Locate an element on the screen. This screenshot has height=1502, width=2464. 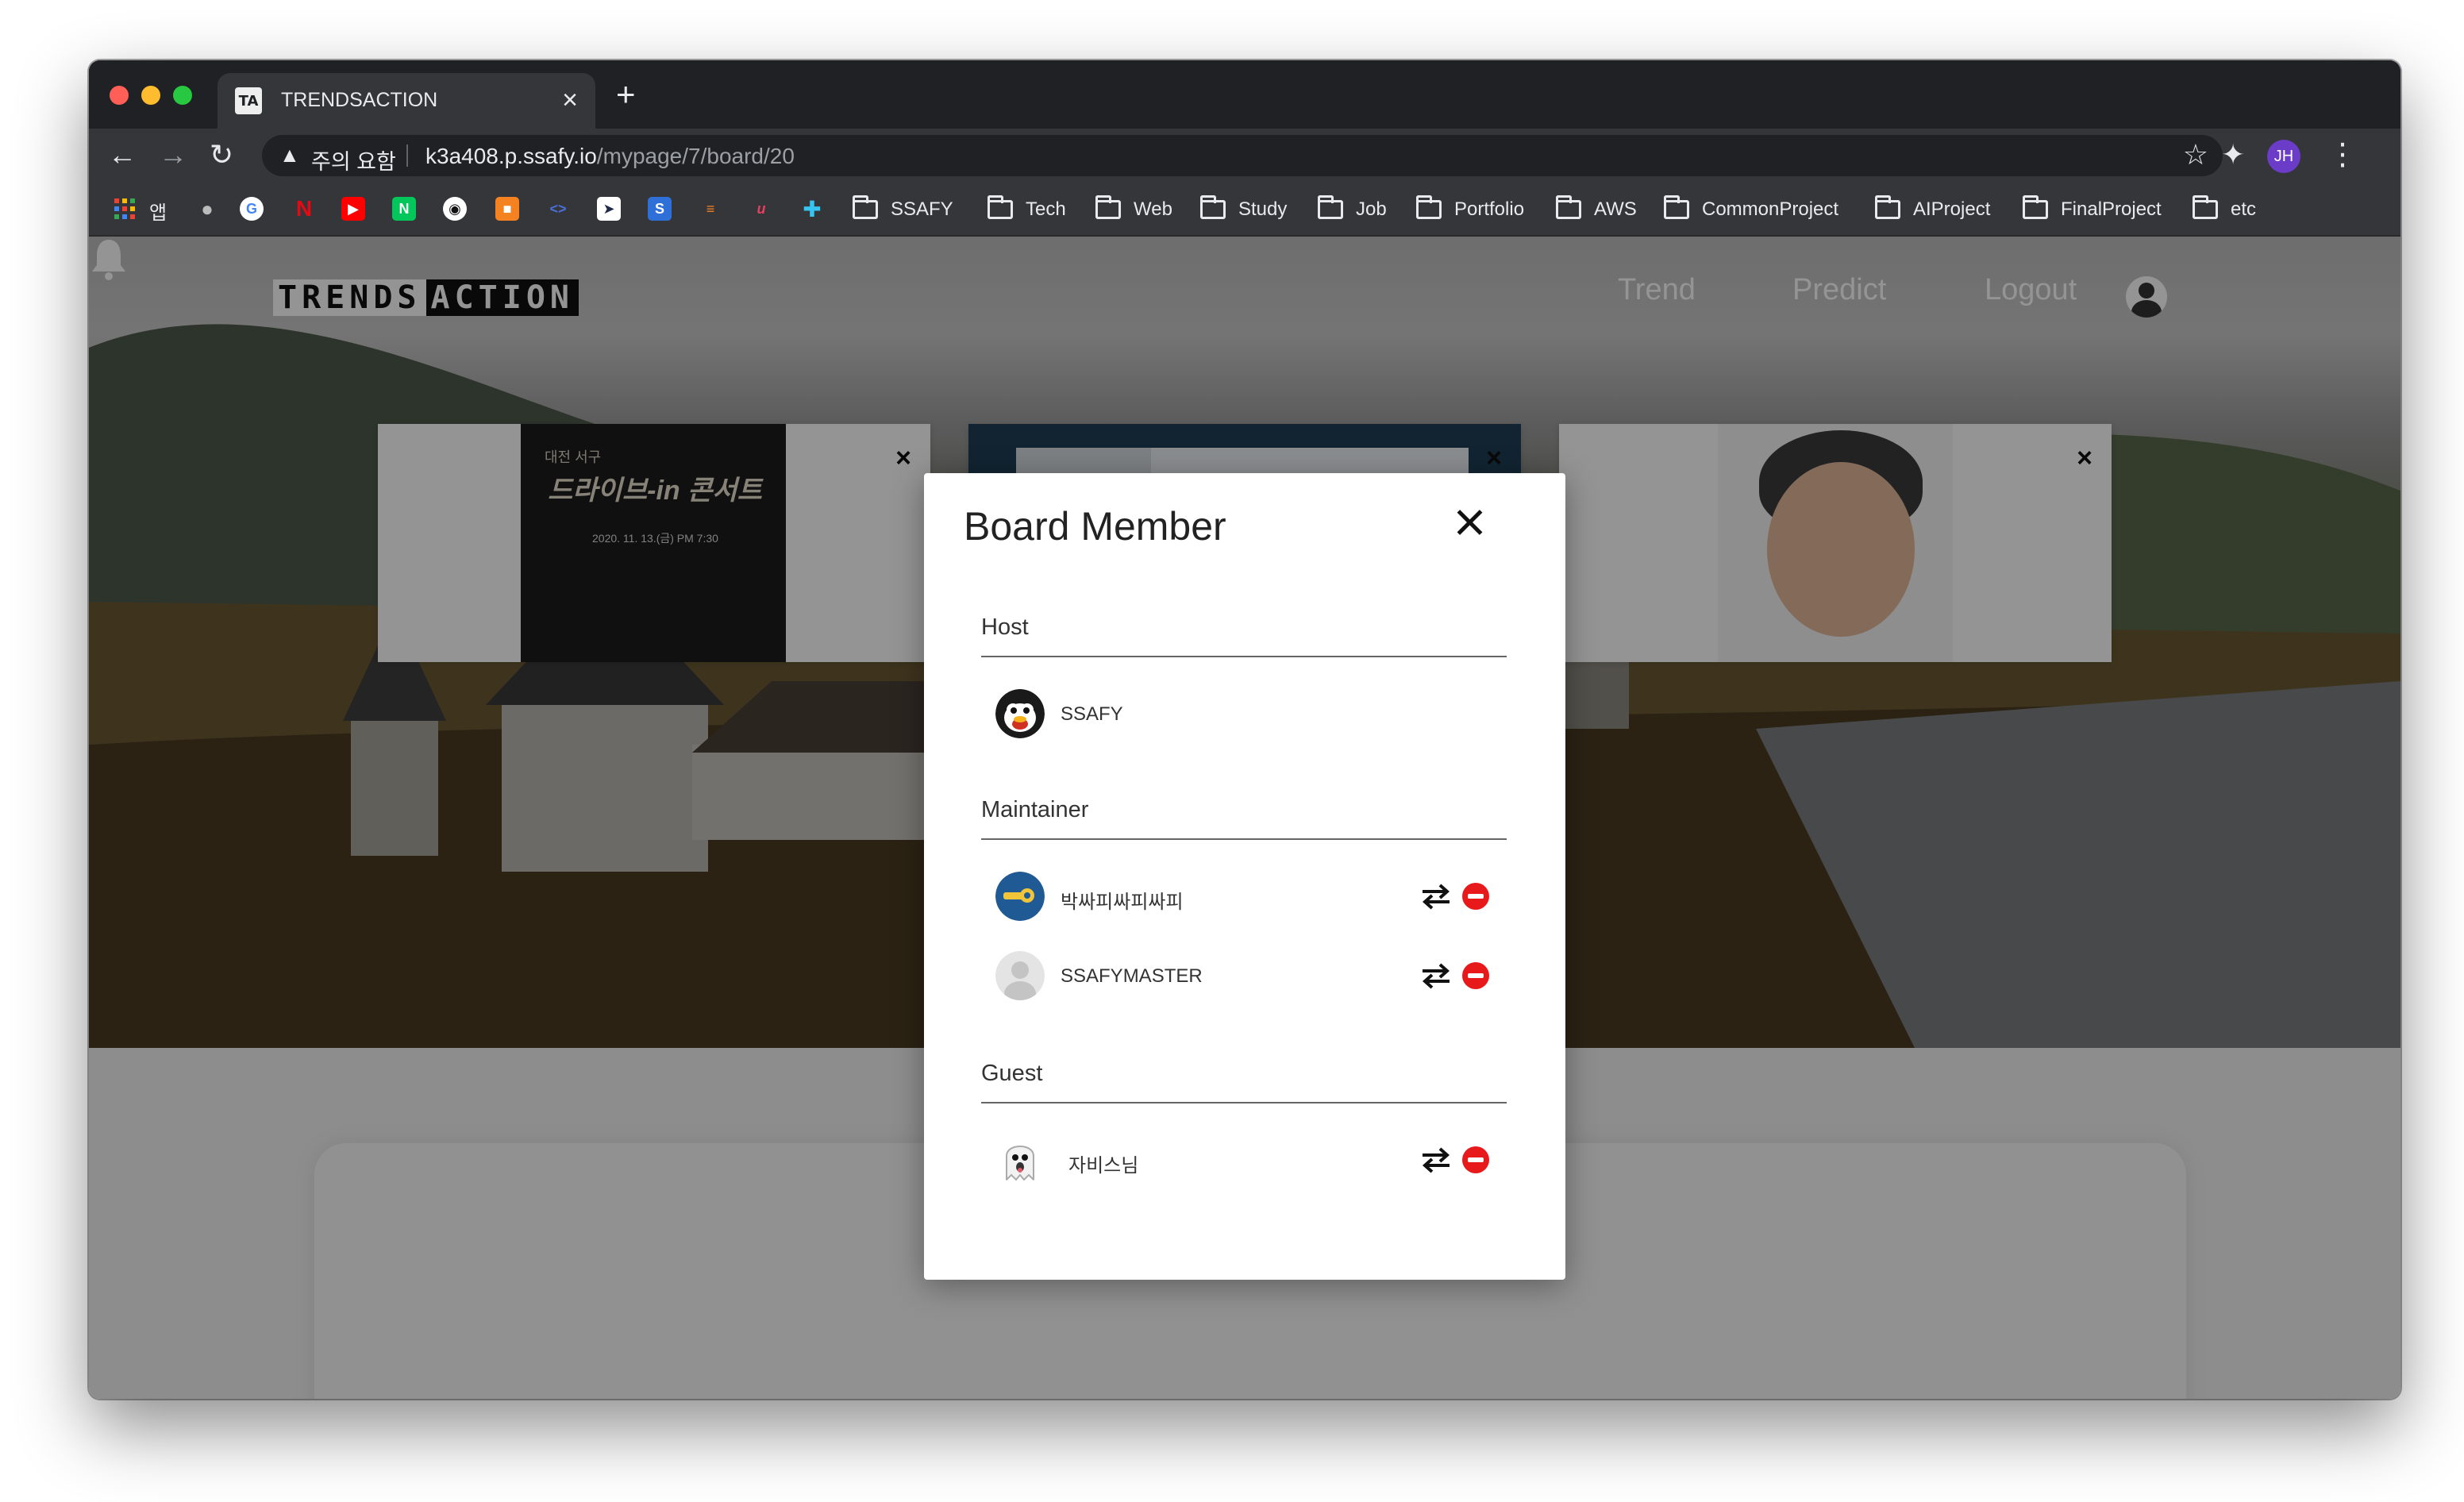
apps-label: 앱 is located at coordinates (158, 211).